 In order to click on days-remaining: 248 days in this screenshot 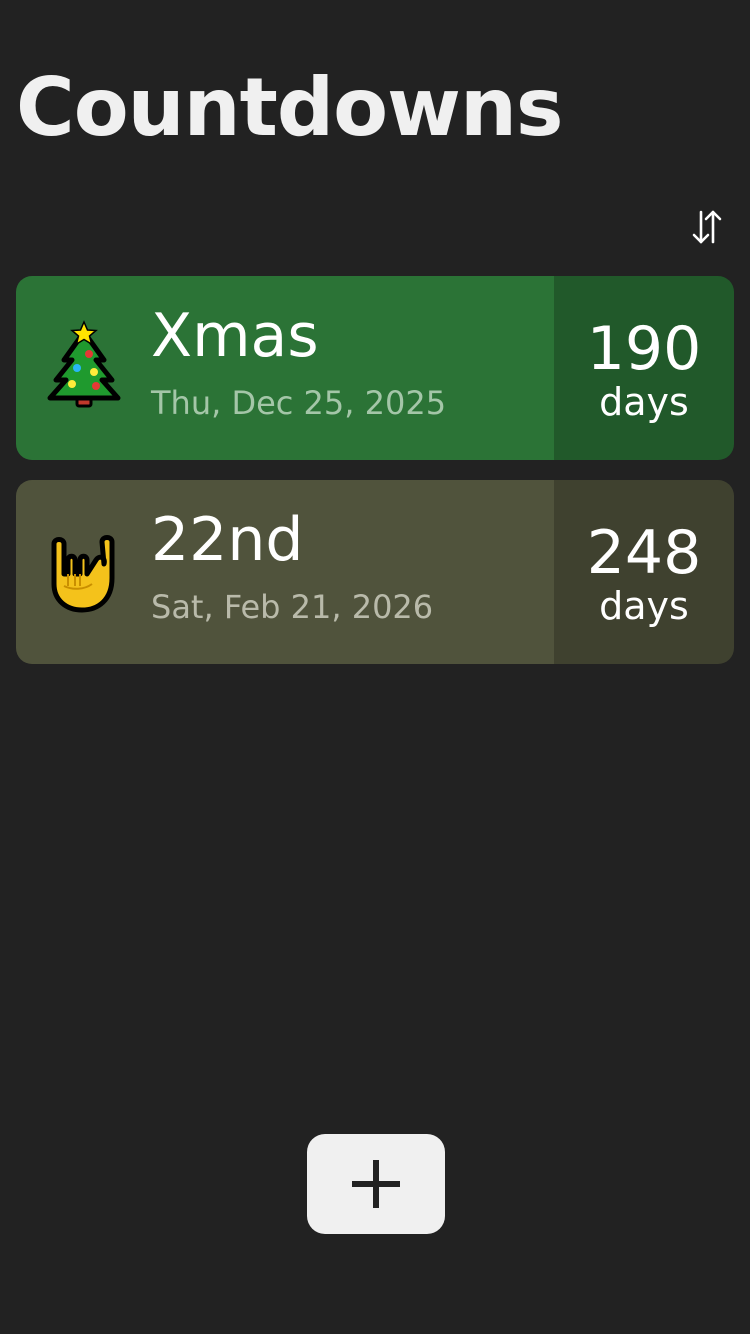, I will do `click(644, 572)`.